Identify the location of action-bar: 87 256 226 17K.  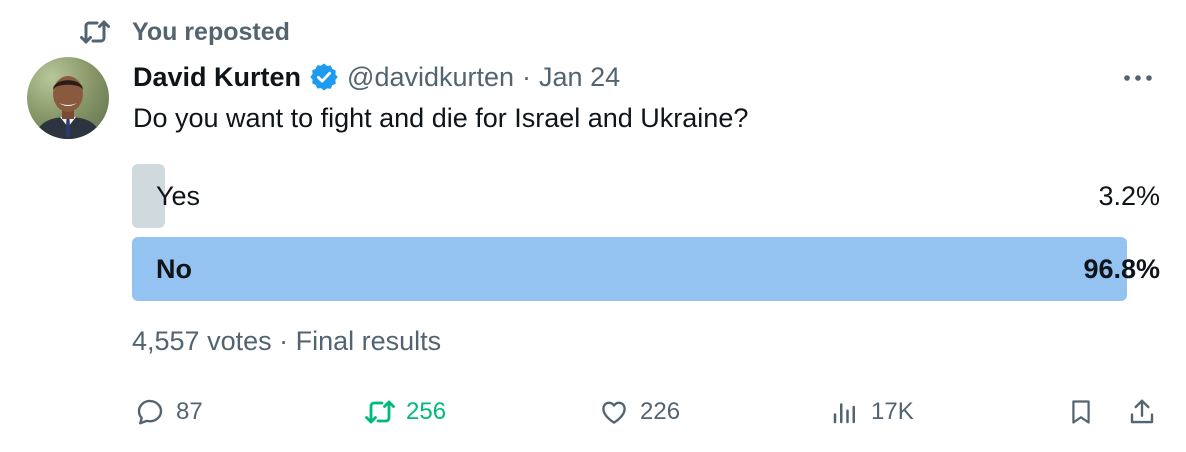
(593, 412).